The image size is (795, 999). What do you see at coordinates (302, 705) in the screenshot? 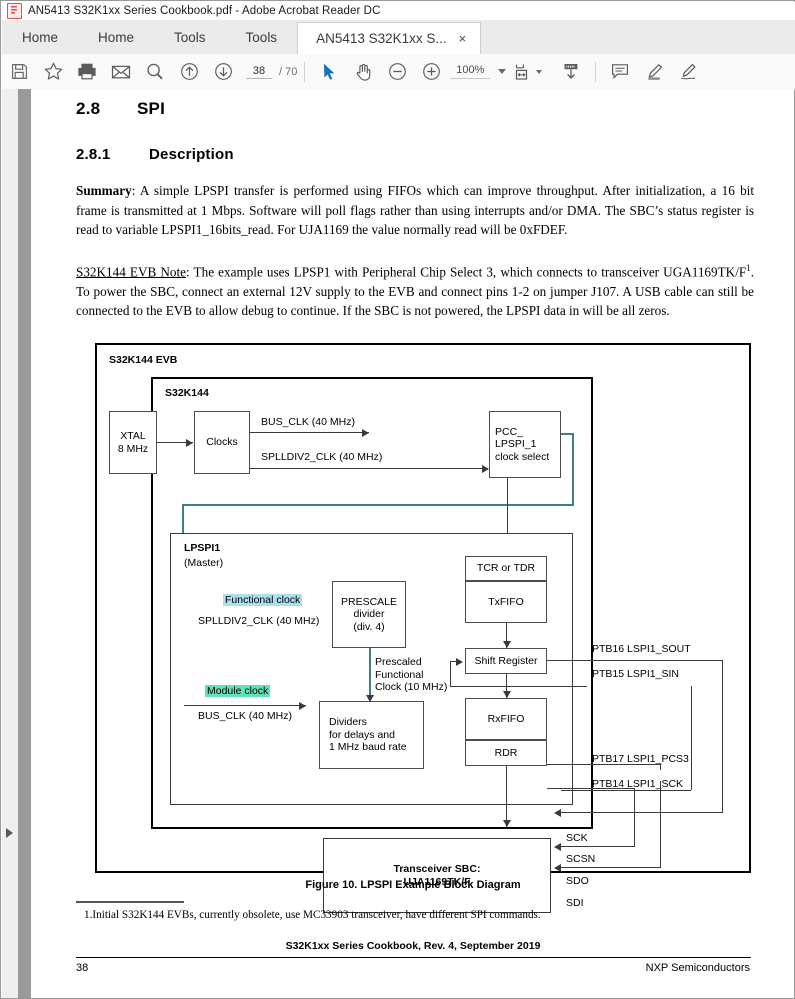
I see `arrowhead-module-clock` at bounding box center [302, 705].